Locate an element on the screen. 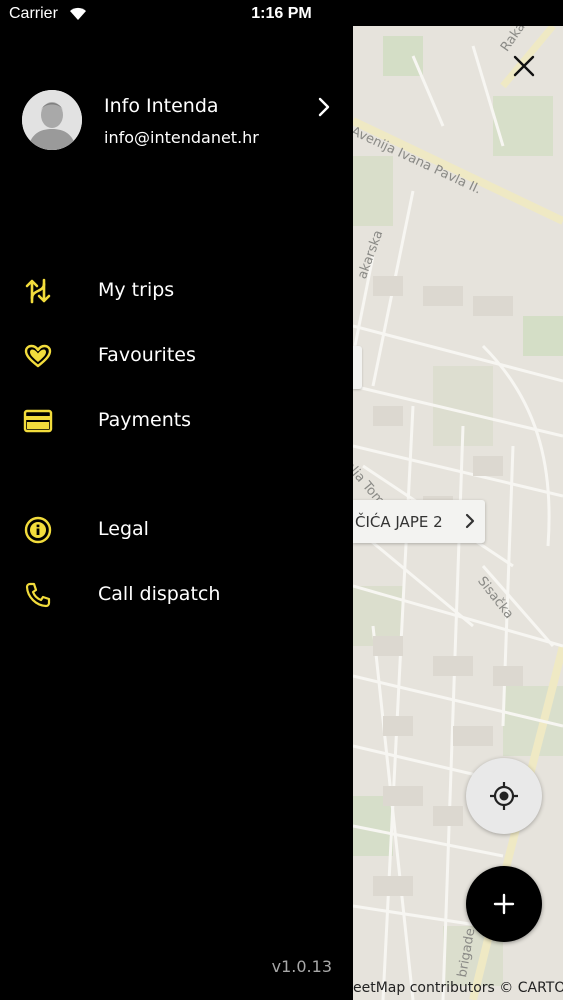 The image size is (563, 1000). card-icon is located at coordinates (38, 421).